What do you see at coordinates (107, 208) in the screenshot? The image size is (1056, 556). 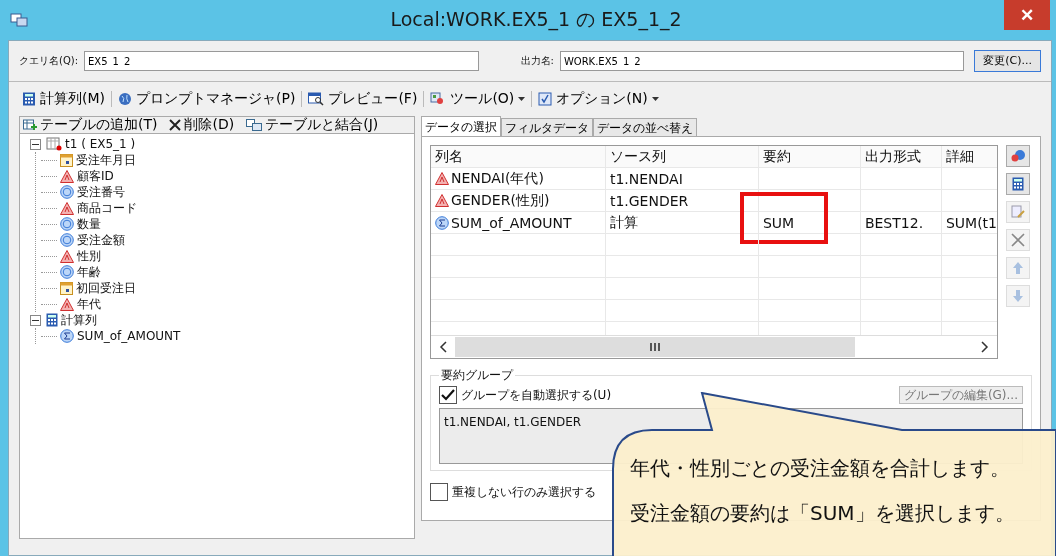 I see `tree-item: 商品コード` at bounding box center [107, 208].